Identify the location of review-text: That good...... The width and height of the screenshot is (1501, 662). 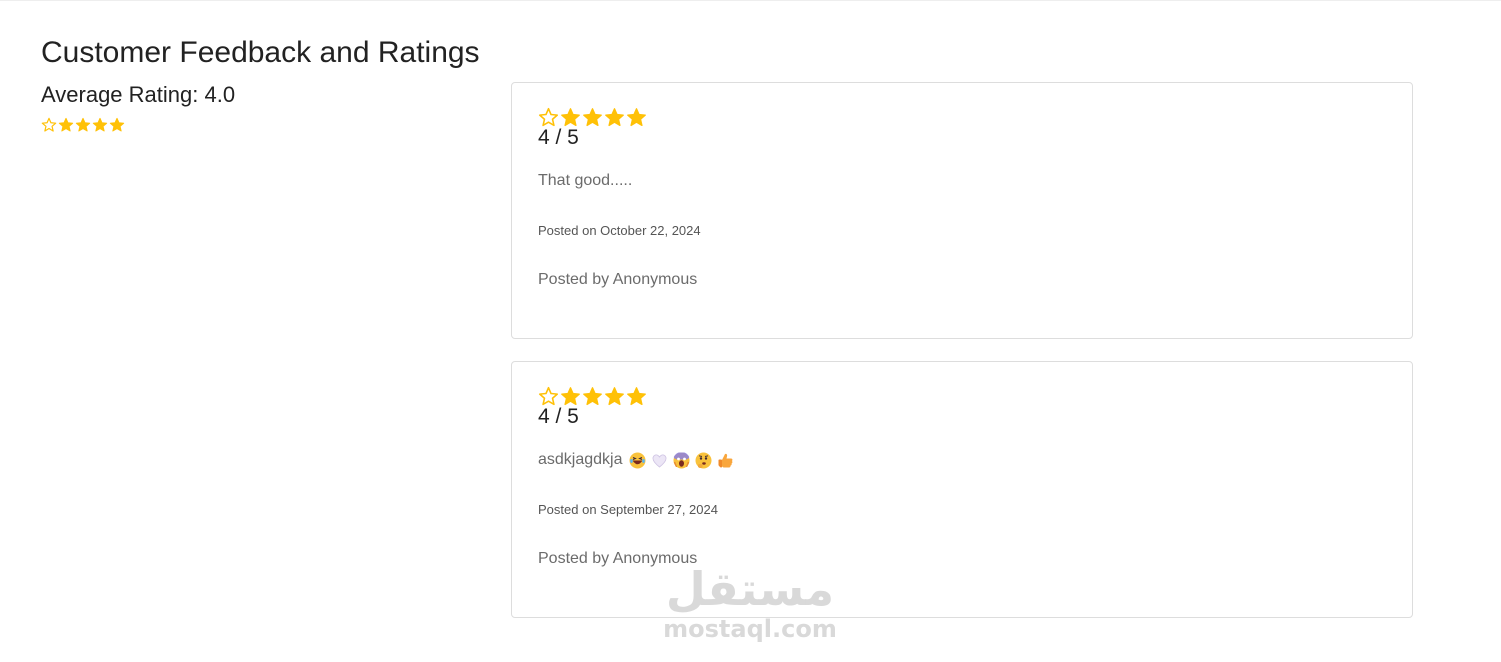
(585, 181).